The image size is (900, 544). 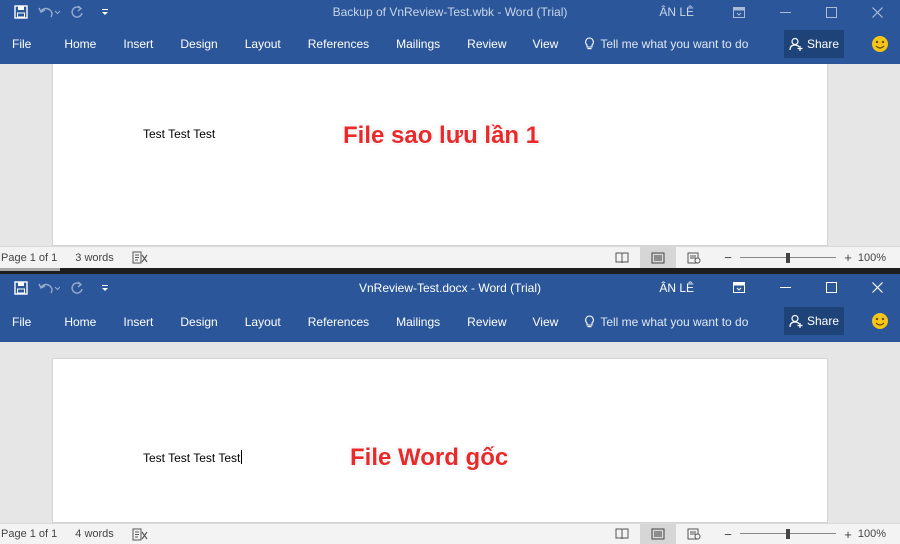 I want to click on status-bar: Page 1 of 1 3 words − + 100%, so click(x=450, y=257).